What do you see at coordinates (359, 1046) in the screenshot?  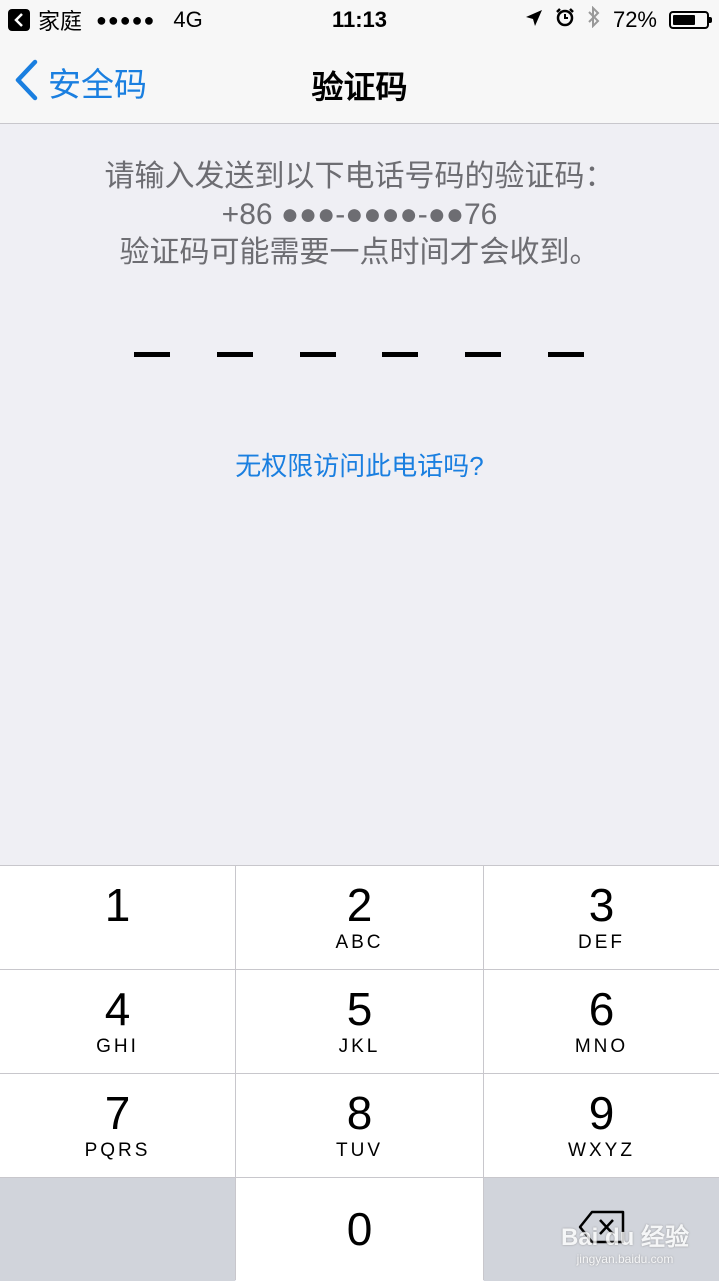 I see `key-letters: JKL` at bounding box center [359, 1046].